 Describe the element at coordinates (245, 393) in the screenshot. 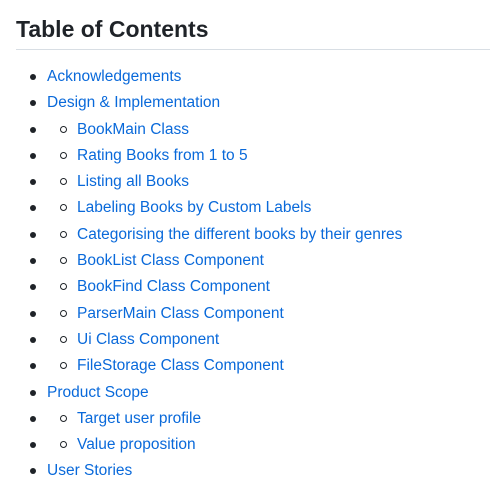

I see `toc-item: Product Scope` at that location.